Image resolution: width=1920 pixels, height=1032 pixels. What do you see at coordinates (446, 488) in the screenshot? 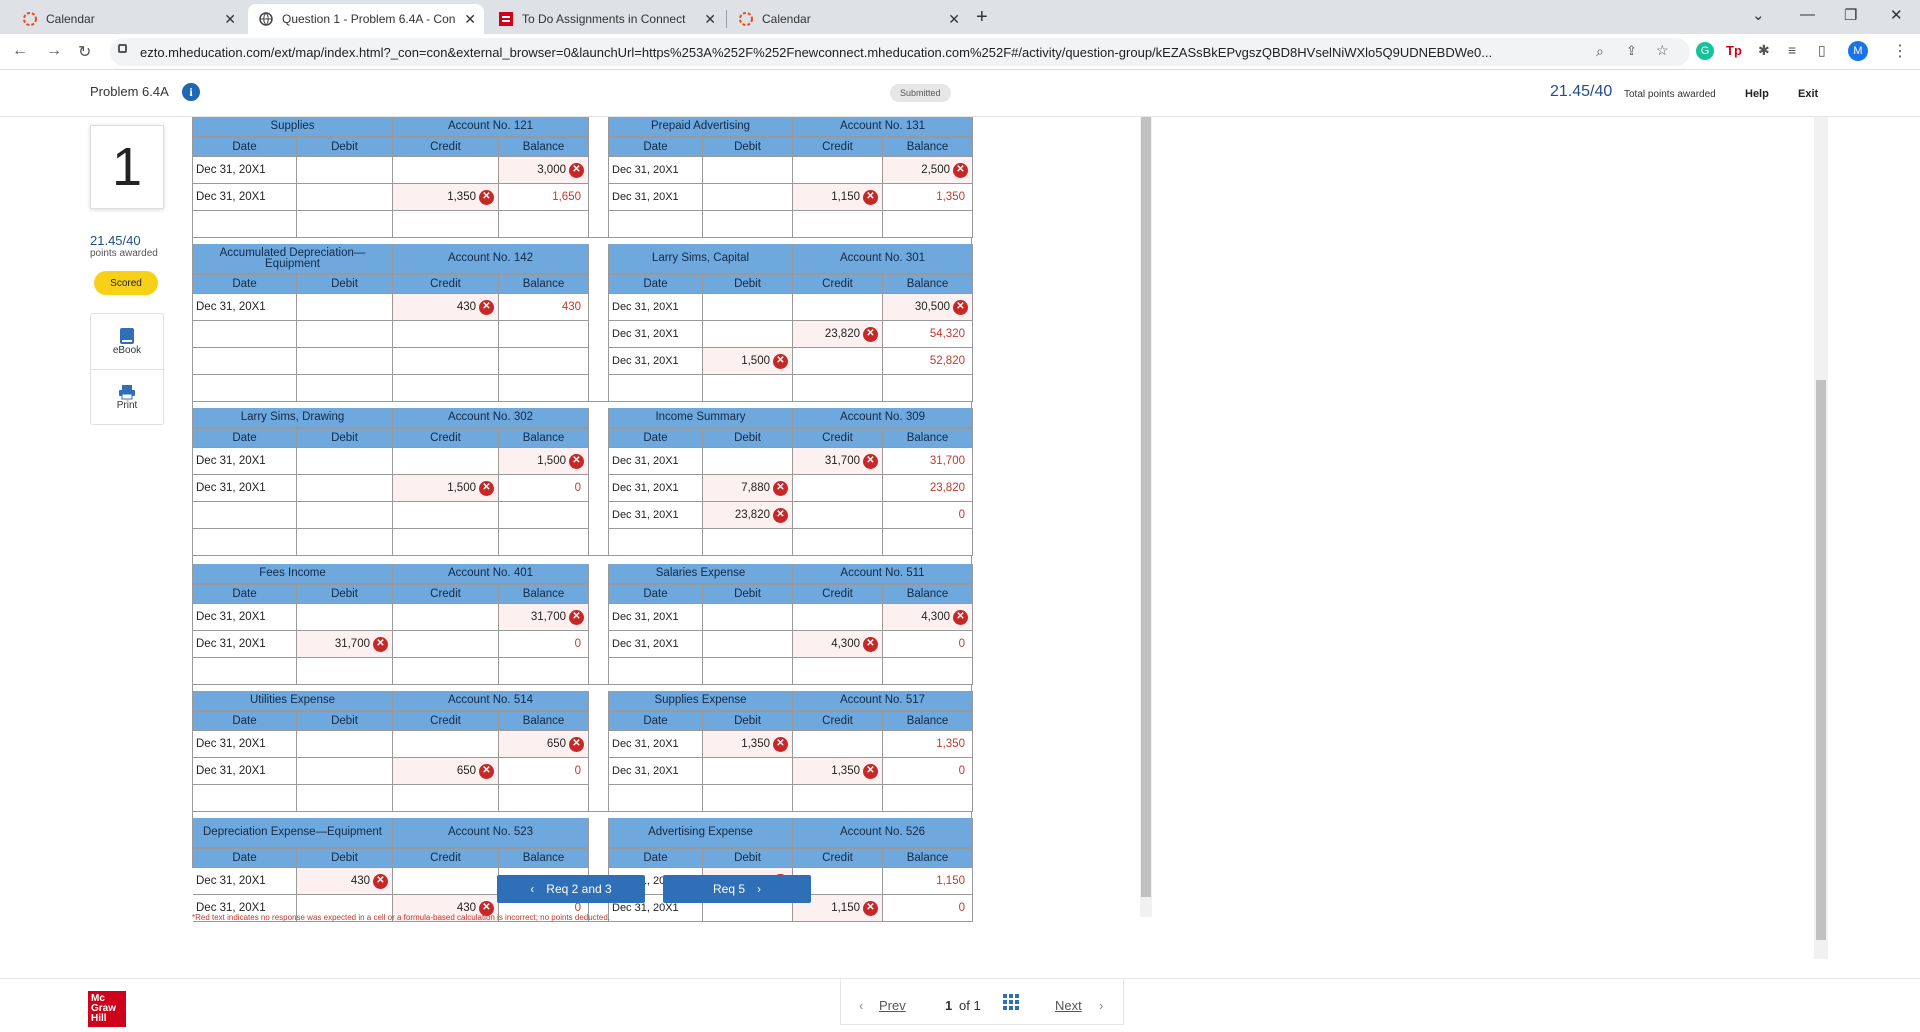
I see `credit-cell: 1,500 ✕` at bounding box center [446, 488].